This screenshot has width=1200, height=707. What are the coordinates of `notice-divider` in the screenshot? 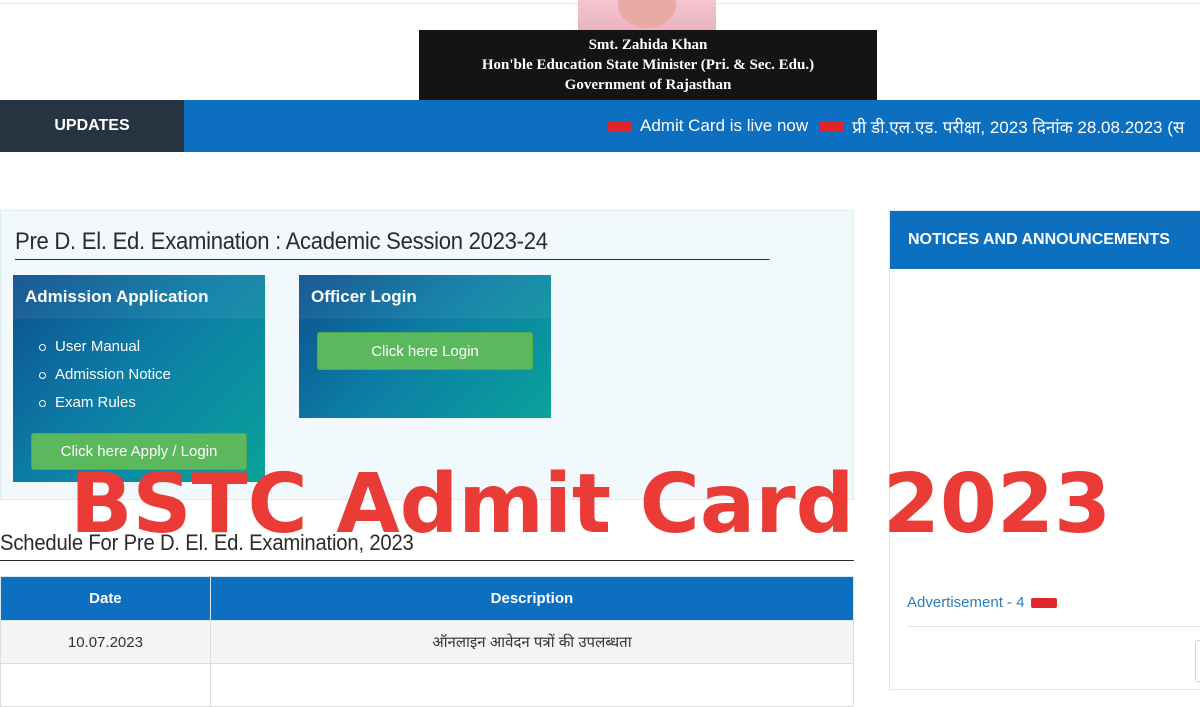 It's located at (1053, 626).